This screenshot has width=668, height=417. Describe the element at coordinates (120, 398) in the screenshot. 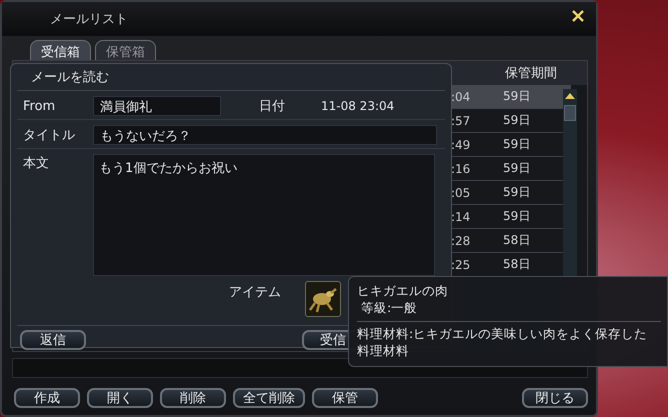

I see `action-button: 開く` at that location.